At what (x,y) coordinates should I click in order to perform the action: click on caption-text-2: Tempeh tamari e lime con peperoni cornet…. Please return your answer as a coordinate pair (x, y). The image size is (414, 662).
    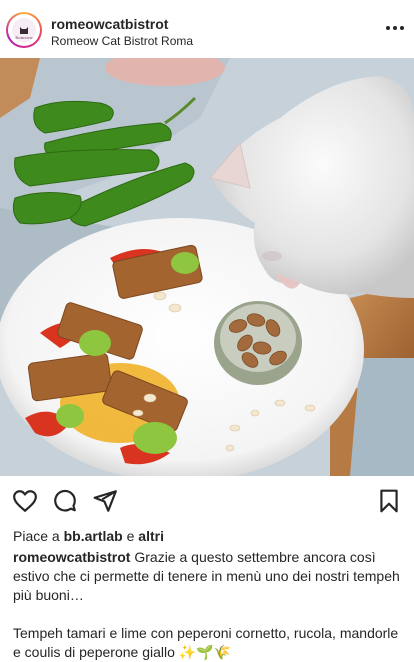
    Looking at the image, I should click on (206, 642).